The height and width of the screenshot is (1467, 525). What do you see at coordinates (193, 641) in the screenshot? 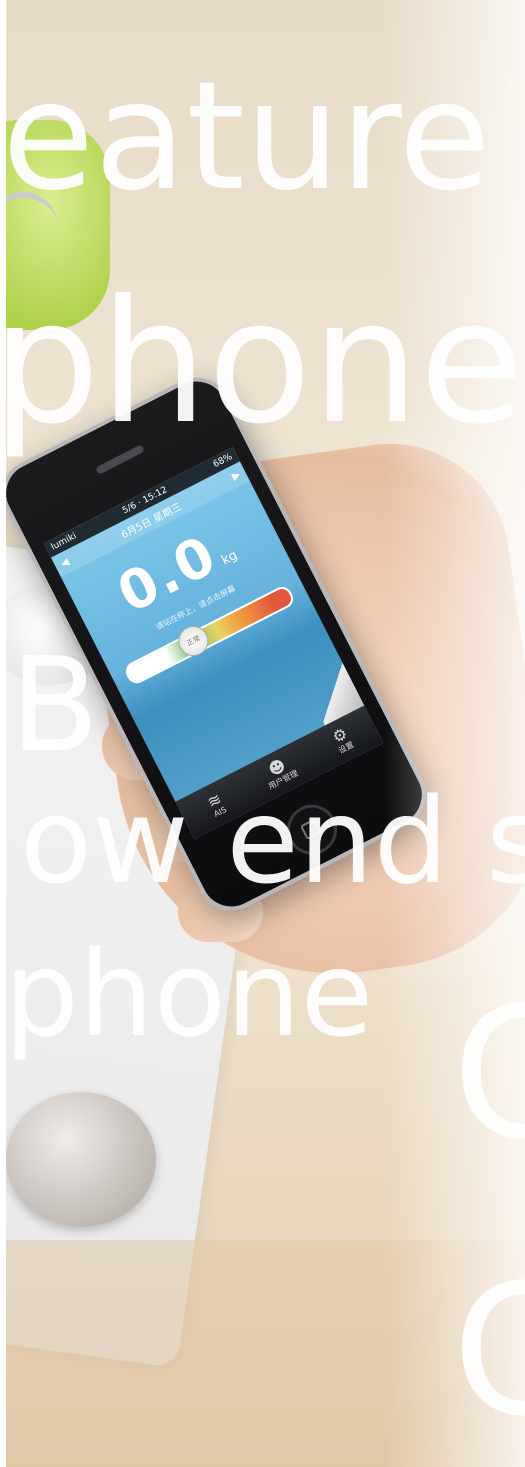
I see `gauge-knob: 正常` at bounding box center [193, 641].